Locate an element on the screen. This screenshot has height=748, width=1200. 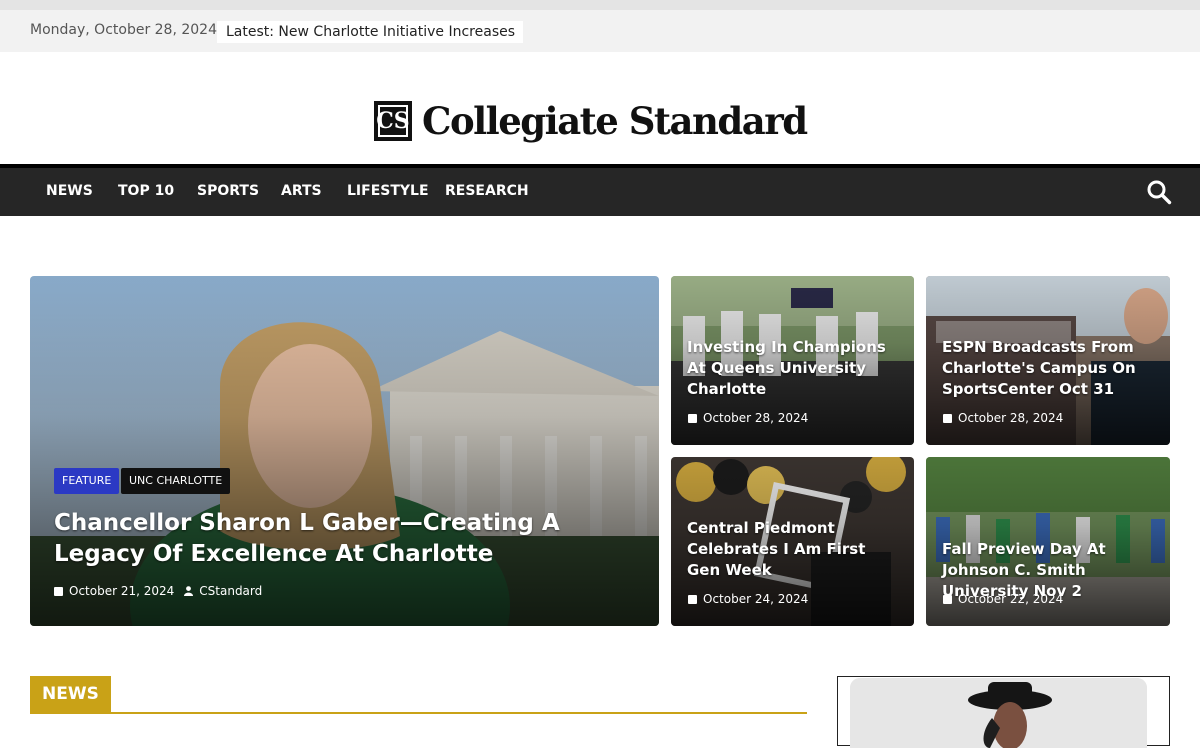
logo-mark: CS is located at coordinates (393, 121).